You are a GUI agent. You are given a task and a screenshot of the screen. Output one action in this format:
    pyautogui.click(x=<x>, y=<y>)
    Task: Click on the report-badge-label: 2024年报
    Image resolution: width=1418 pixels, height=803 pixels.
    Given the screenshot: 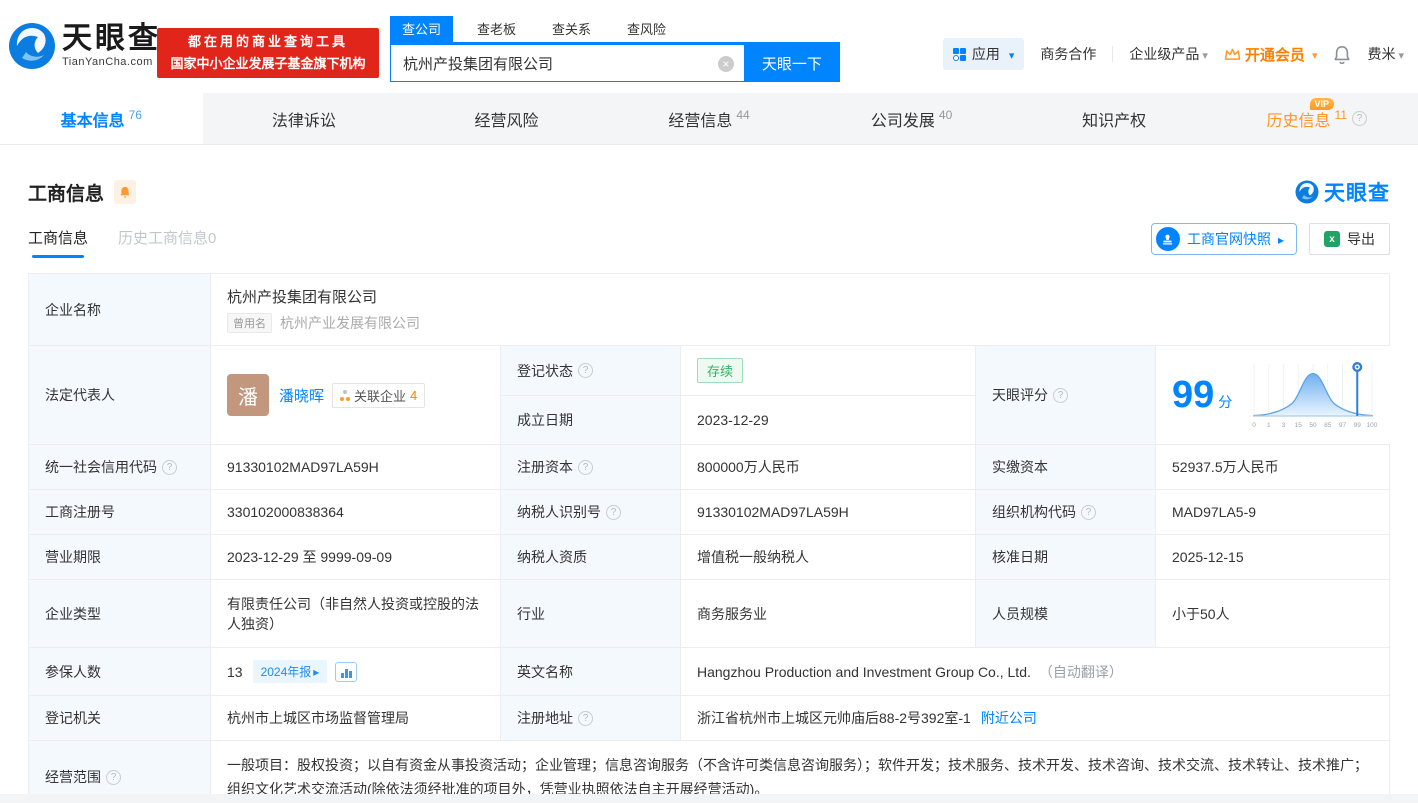 What is the action you would take?
    pyautogui.click(x=286, y=672)
    